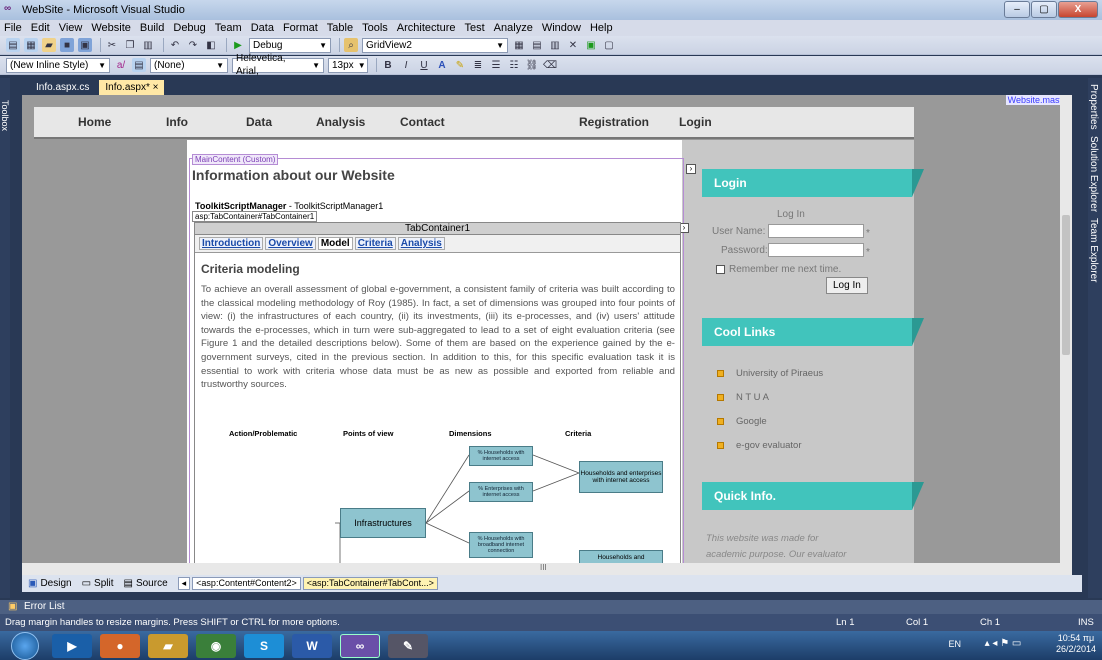  I want to click on font-size-select: 13px ▼, so click(348, 65).